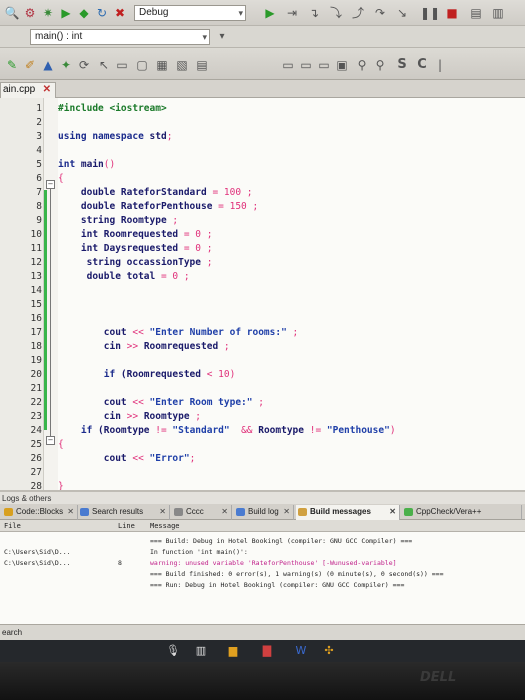 Image resolution: width=525 pixels, height=700 pixels. I want to click on column-line: Line, so click(126, 526).